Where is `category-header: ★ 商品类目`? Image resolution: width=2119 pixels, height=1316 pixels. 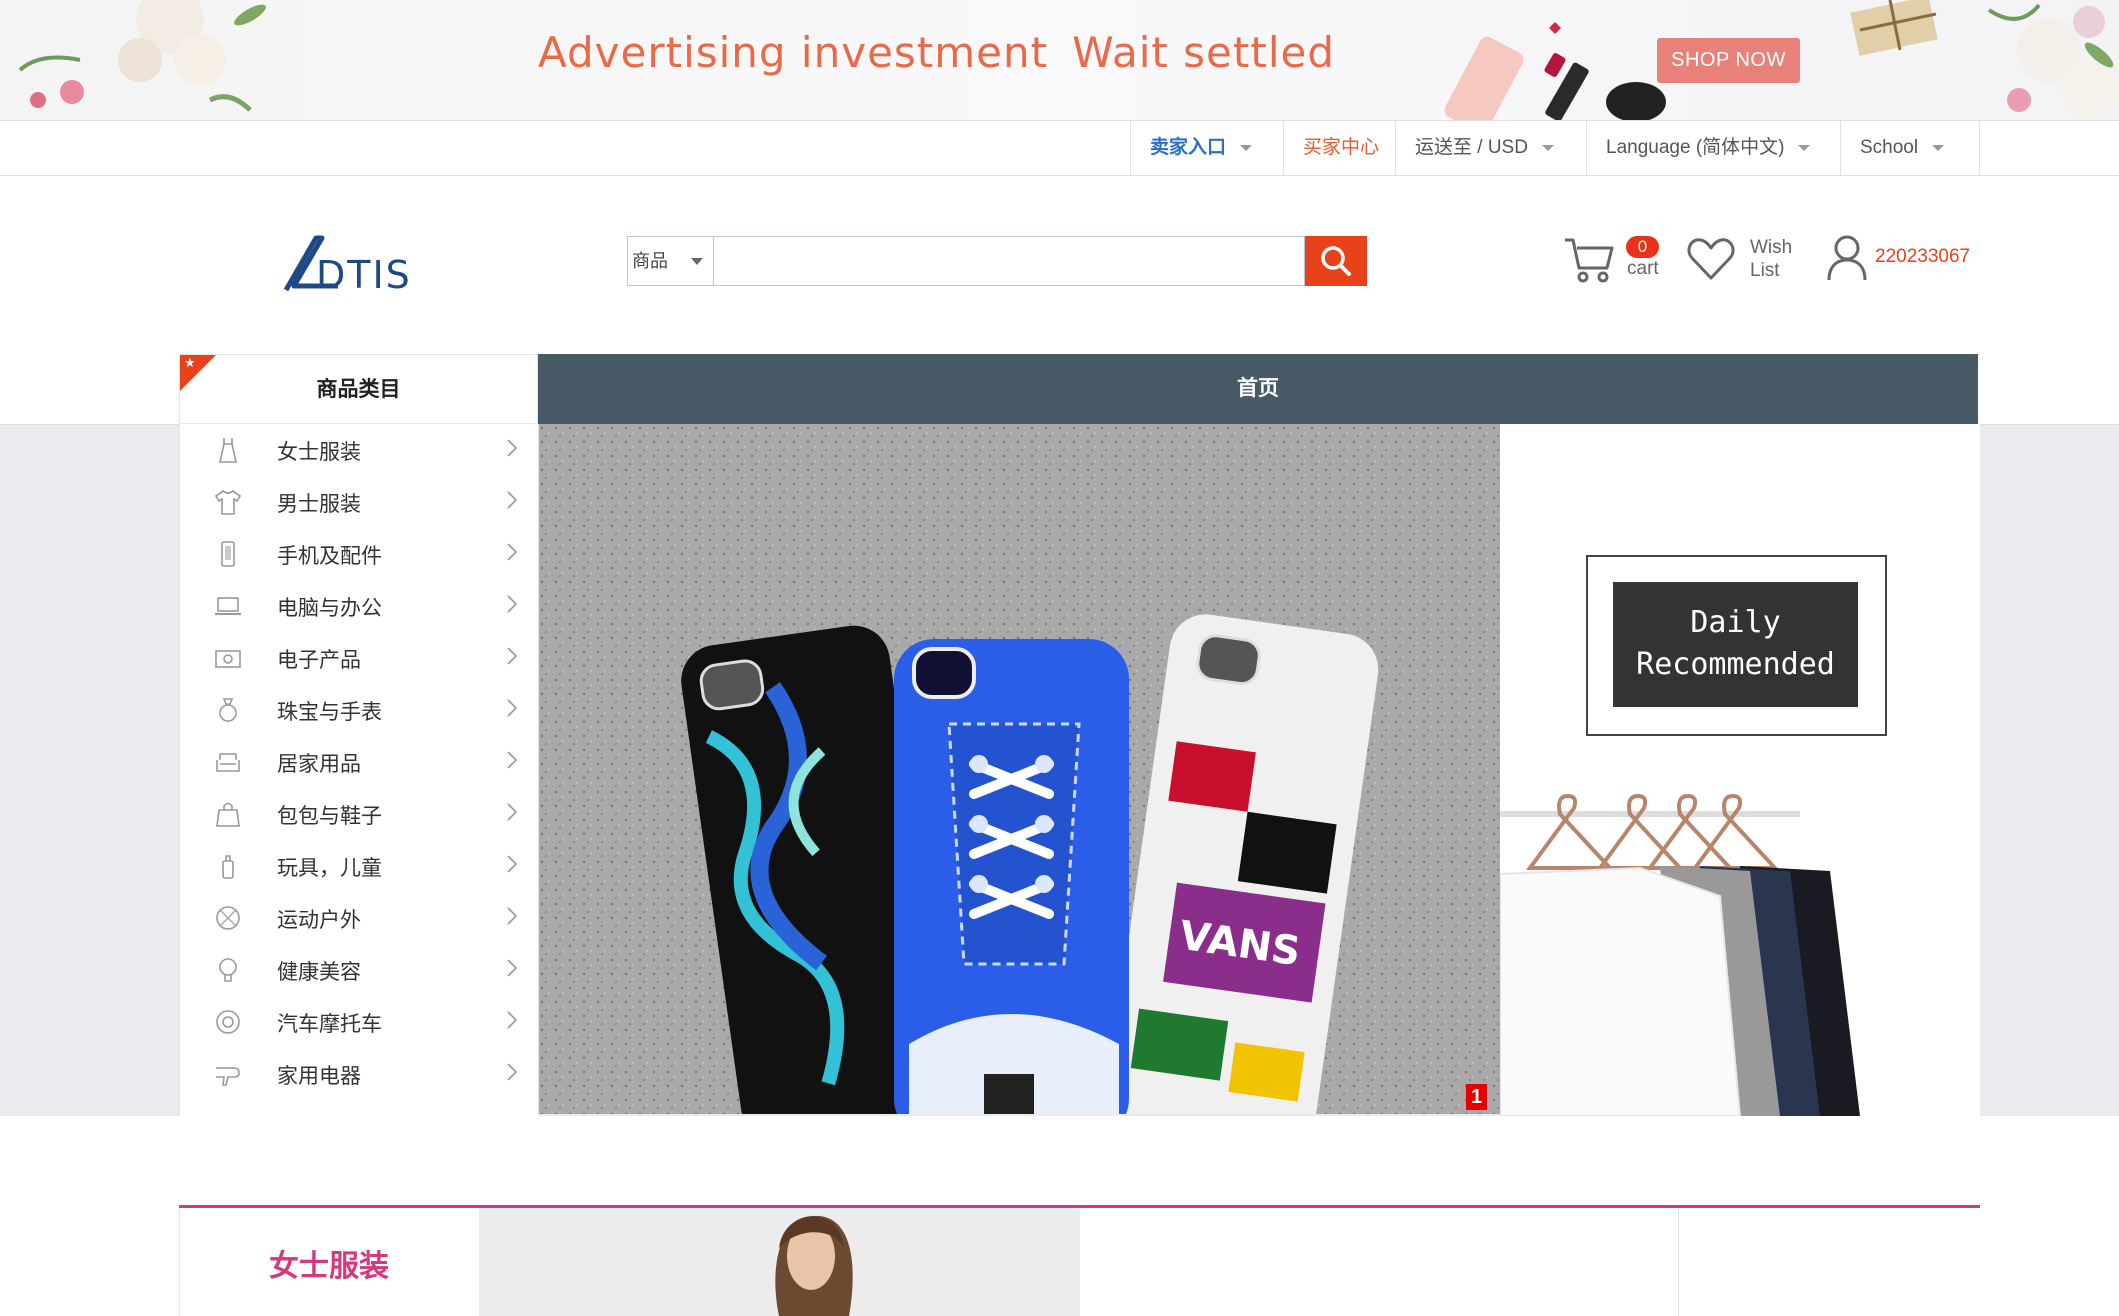
category-header: ★ 商品类目 is located at coordinates (358, 389).